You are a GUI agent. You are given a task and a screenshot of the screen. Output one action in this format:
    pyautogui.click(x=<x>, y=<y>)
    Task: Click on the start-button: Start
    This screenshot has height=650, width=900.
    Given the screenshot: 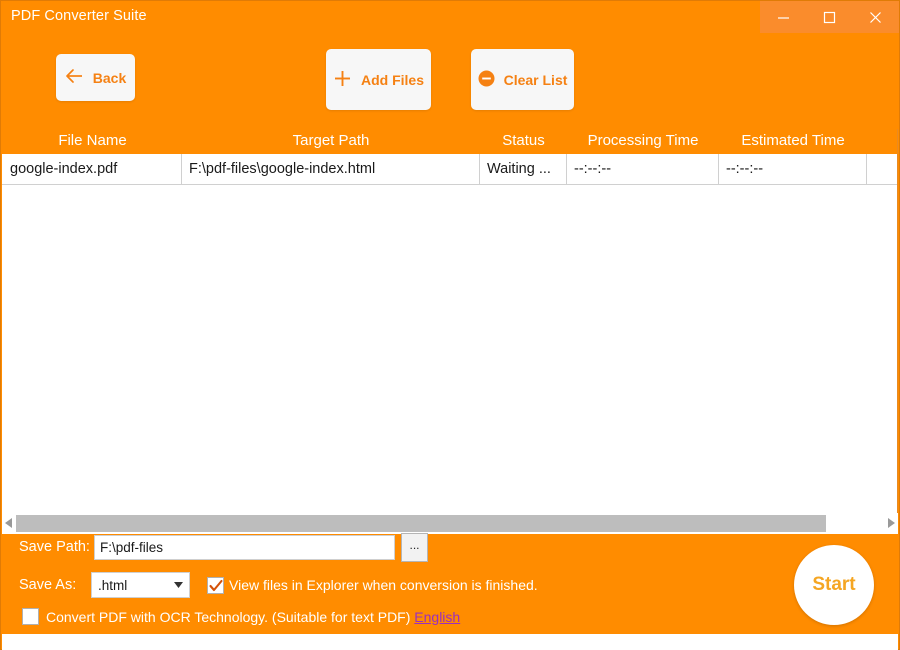 What is the action you would take?
    pyautogui.click(x=834, y=585)
    